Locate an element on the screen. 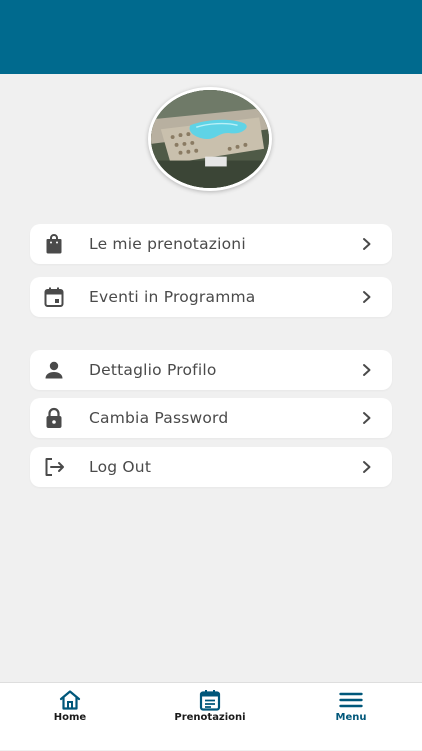 The height and width of the screenshot is (751, 422). menu-item-label: Eventi in Programma is located at coordinates (172, 297).